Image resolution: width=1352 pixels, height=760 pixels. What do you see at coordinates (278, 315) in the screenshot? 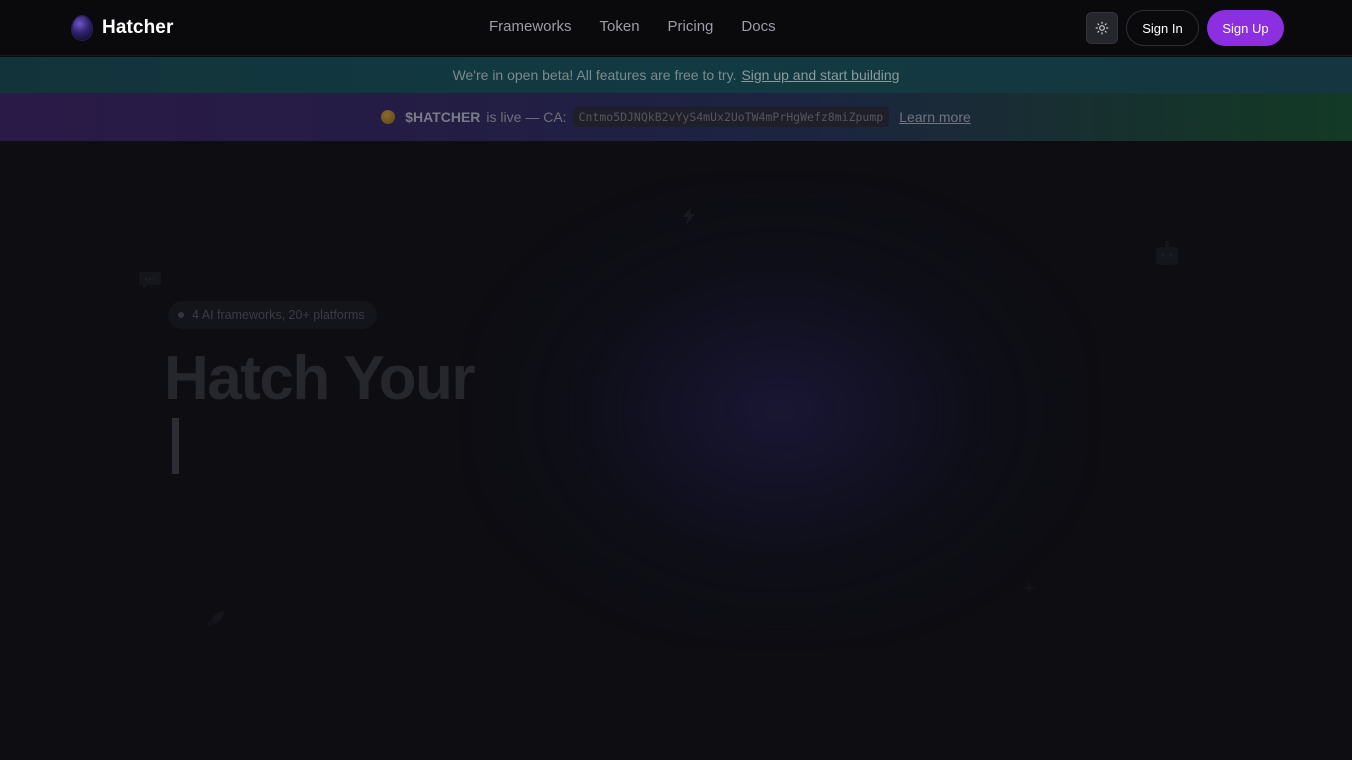
I see `hero-badge-text: 4 AI frameworks, 20+ platforms` at bounding box center [278, 315].